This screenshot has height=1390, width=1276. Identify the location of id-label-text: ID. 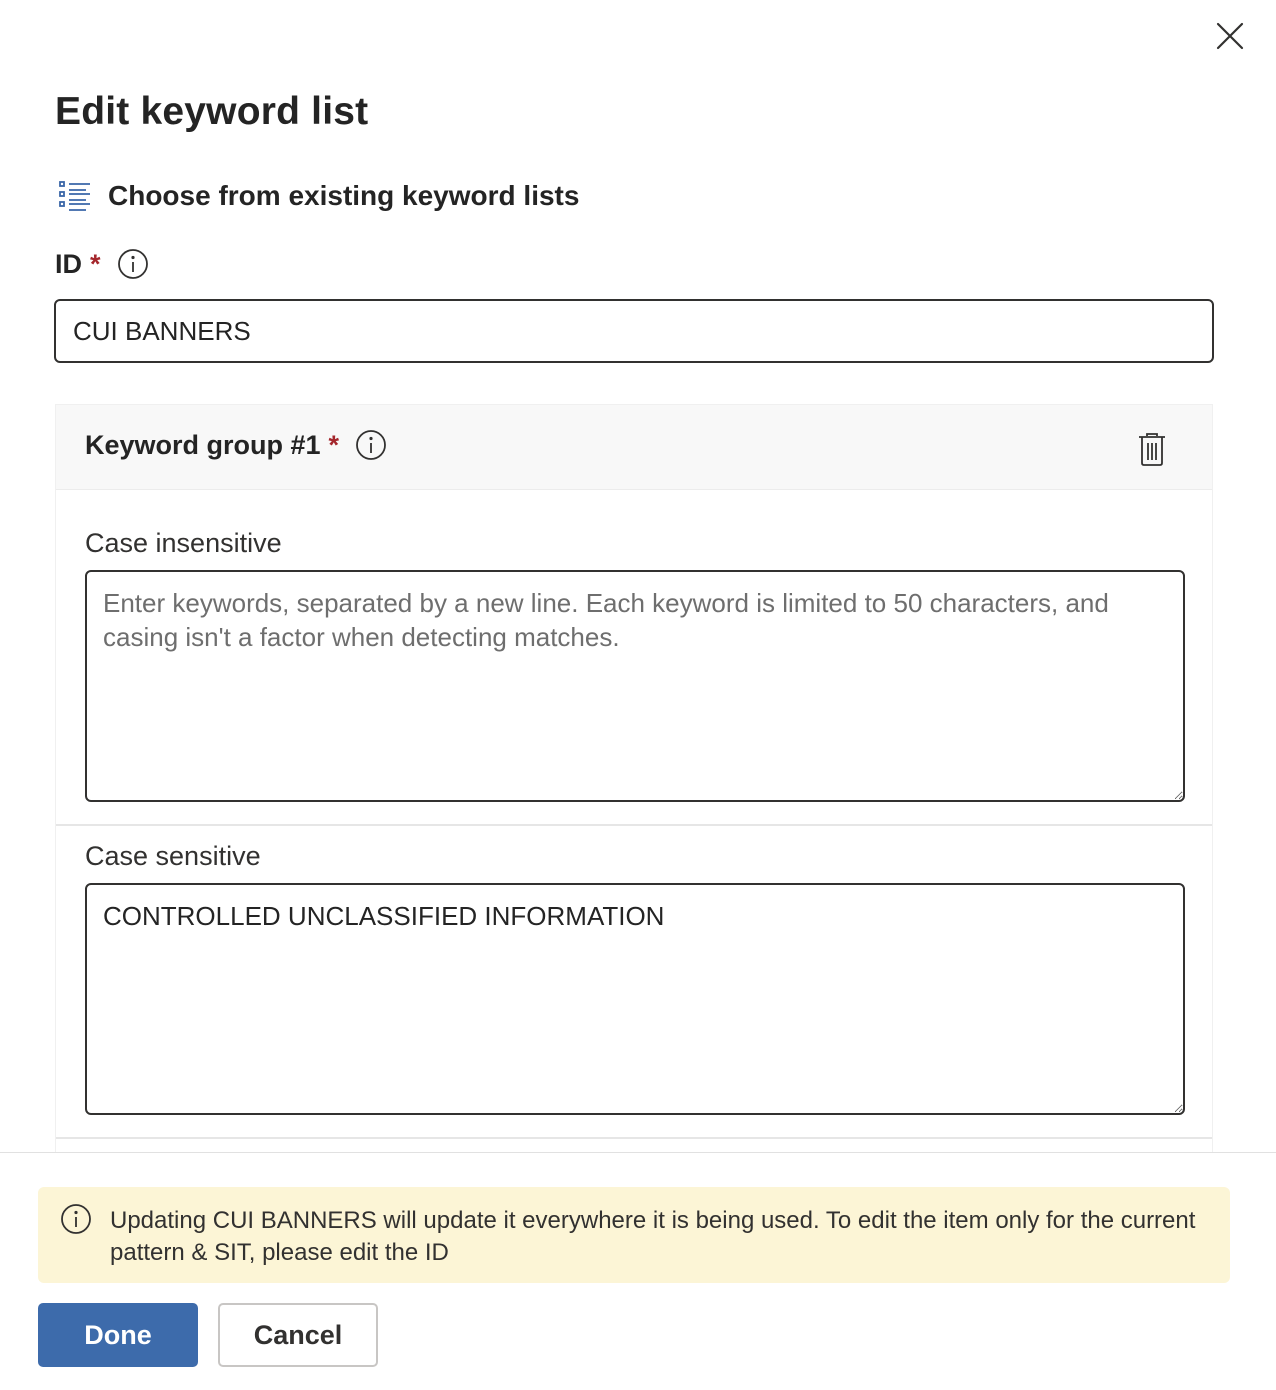
(68, 263).